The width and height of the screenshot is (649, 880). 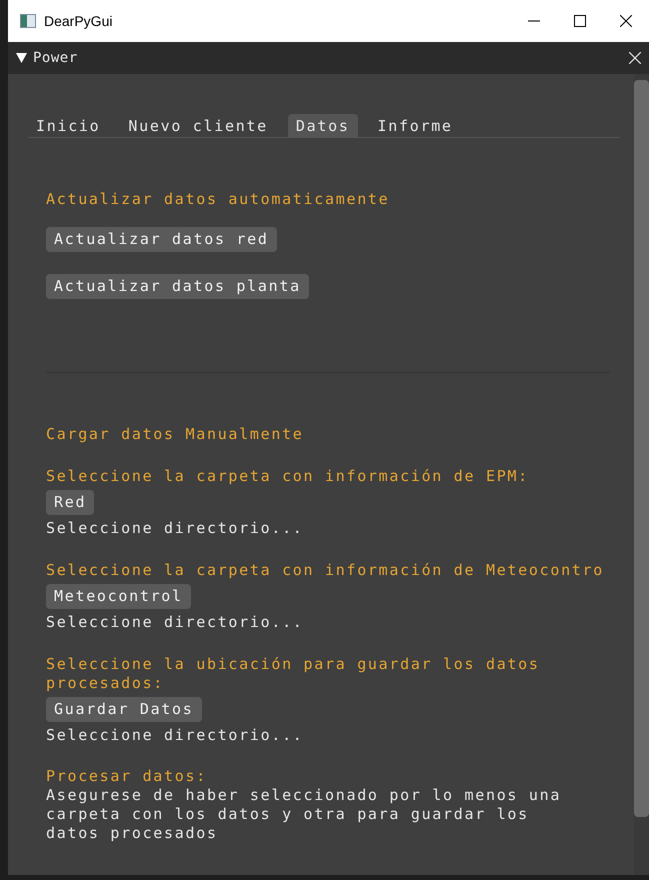 I want to click on section-heading: Actualizar datos automaticamente, so click(x=218, y=199).